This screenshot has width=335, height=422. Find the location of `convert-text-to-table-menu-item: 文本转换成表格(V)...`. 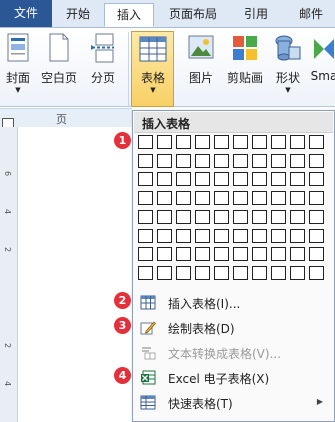

convert-text-to-table-menu-item: 文本转换成表格(V)... is located at coordinates (233, 352).